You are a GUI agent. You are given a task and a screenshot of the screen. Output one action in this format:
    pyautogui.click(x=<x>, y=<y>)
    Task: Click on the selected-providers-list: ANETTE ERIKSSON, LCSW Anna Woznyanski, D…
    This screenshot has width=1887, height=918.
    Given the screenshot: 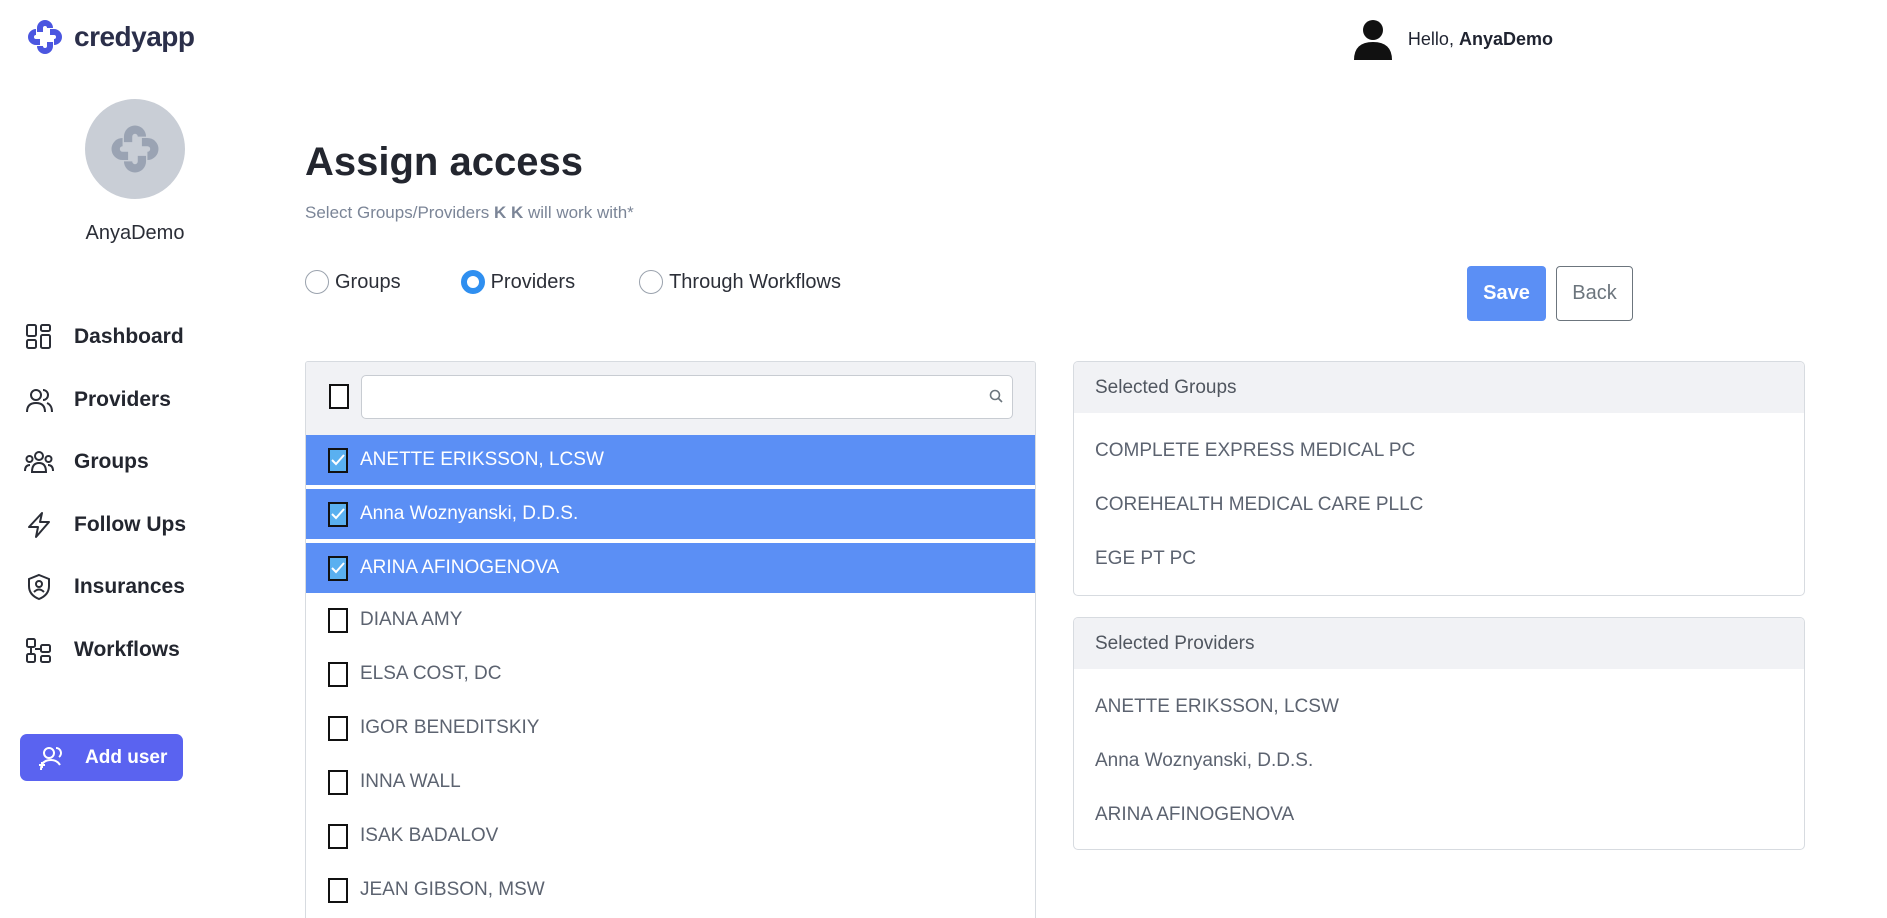 What is the action you would take?
    pyautogui.click(x=1439, y=759)
    